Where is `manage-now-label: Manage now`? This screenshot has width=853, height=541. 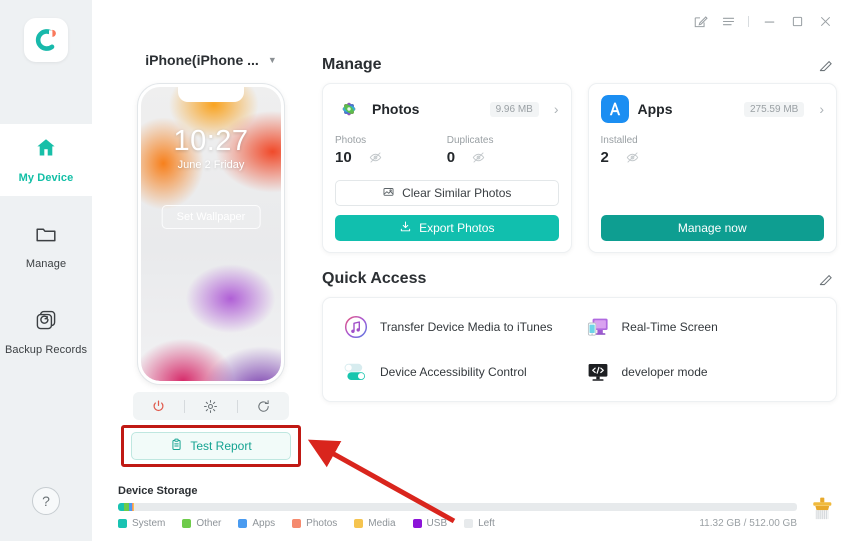 manage-now-label: Manage now is located at coordinates (712, 228).